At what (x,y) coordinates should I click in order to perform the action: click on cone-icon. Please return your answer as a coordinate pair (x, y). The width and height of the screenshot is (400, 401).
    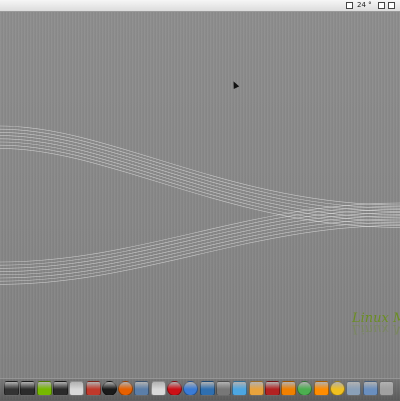
    Looking at the image, I should click on (321, 388).